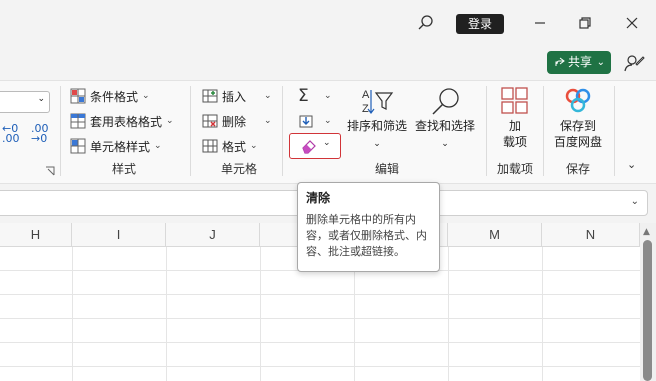 This screenshot has width=656, height=381. What do you see at coordinates (445, 101) in the screenshot?
I see `magnifier-icon` at bounding box center [445, 101].